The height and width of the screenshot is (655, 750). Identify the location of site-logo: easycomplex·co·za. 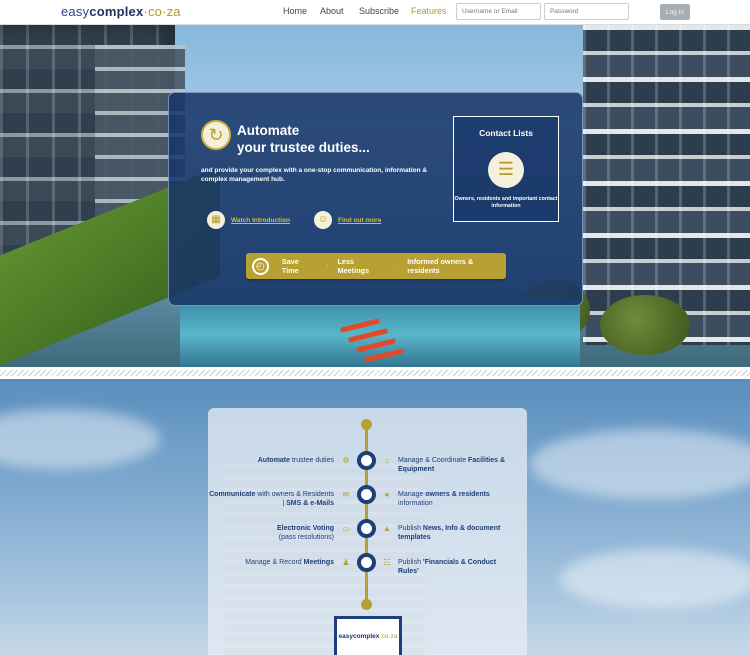
(121, 11).